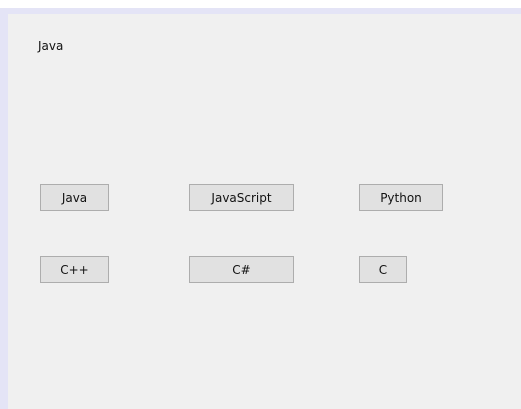  Describe the element at coordinates (74, 269) in the screenshot. I see `cpp-button: C++` at that location.